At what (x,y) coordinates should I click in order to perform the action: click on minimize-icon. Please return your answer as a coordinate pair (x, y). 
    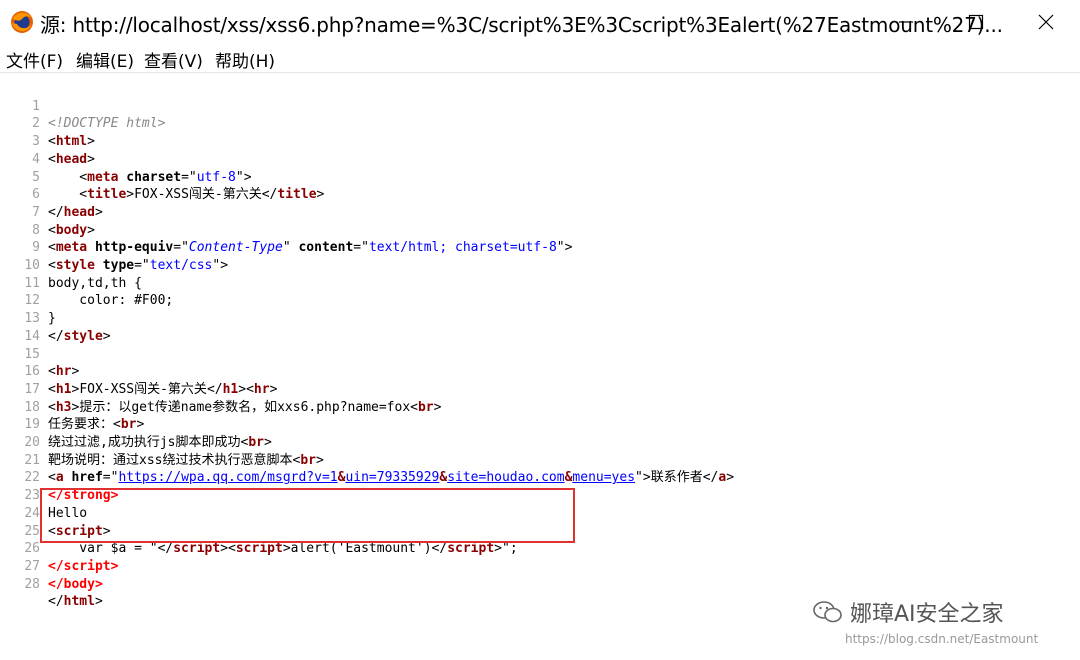
    Looking at the image, I should click on (906, 22).